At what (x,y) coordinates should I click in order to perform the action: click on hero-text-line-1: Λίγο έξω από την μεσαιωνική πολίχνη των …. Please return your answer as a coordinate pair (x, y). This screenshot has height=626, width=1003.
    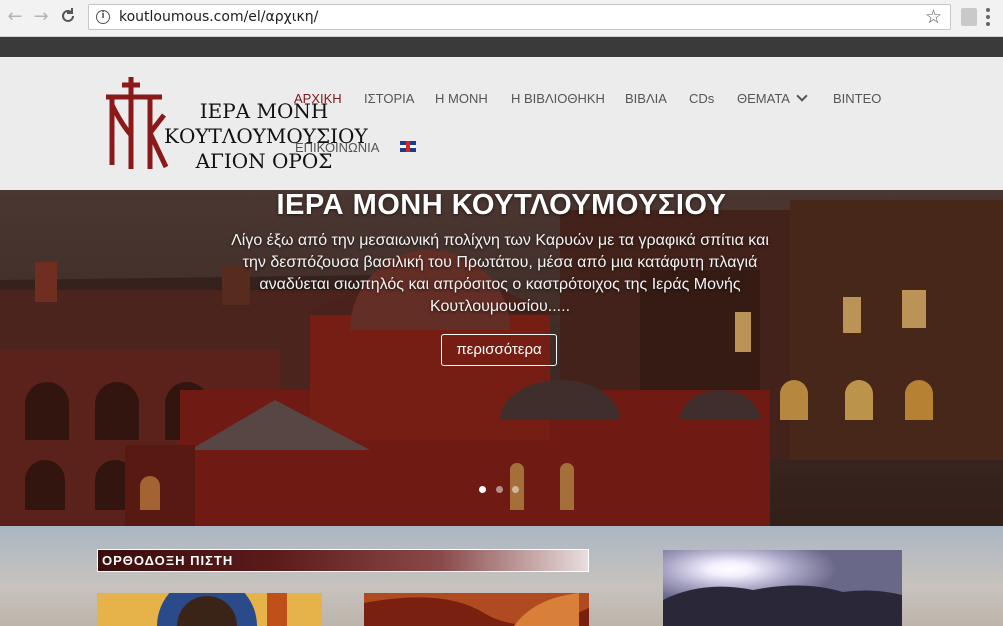
    Looking at the image, I should click on (500, 240).